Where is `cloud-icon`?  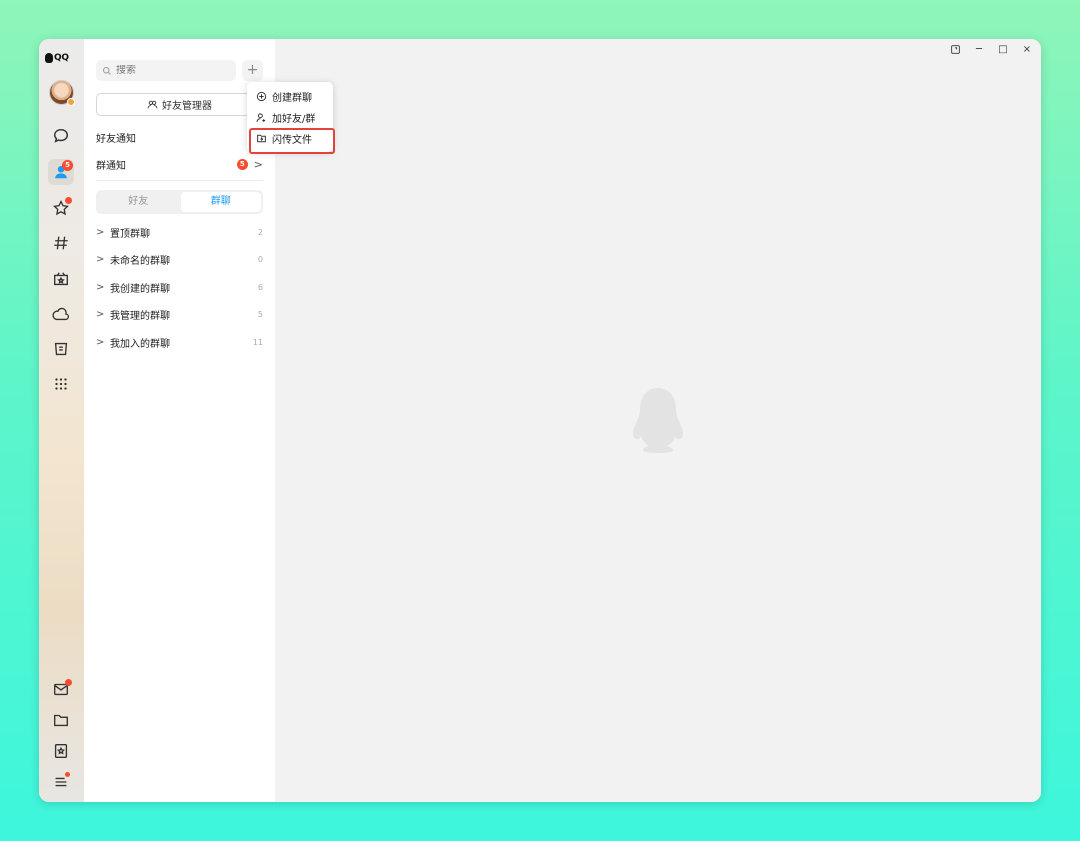
cloud-icon is located at coordinates (61, 314).